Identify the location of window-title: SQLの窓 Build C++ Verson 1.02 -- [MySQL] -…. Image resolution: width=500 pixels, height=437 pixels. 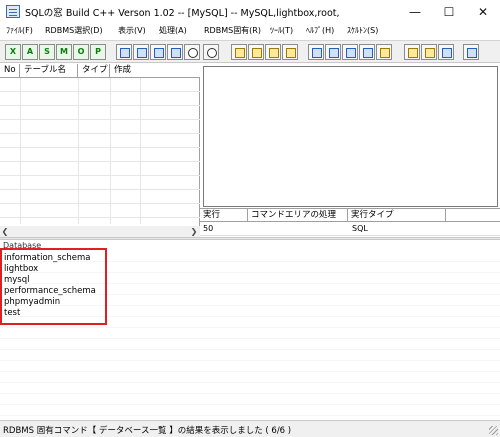
(182, 13).